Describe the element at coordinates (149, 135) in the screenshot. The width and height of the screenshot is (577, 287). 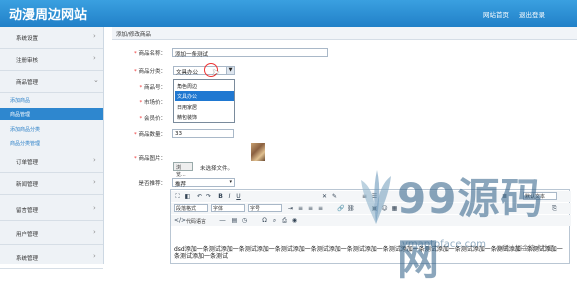
I see `quantity-label: * 商品数量：` at that location.